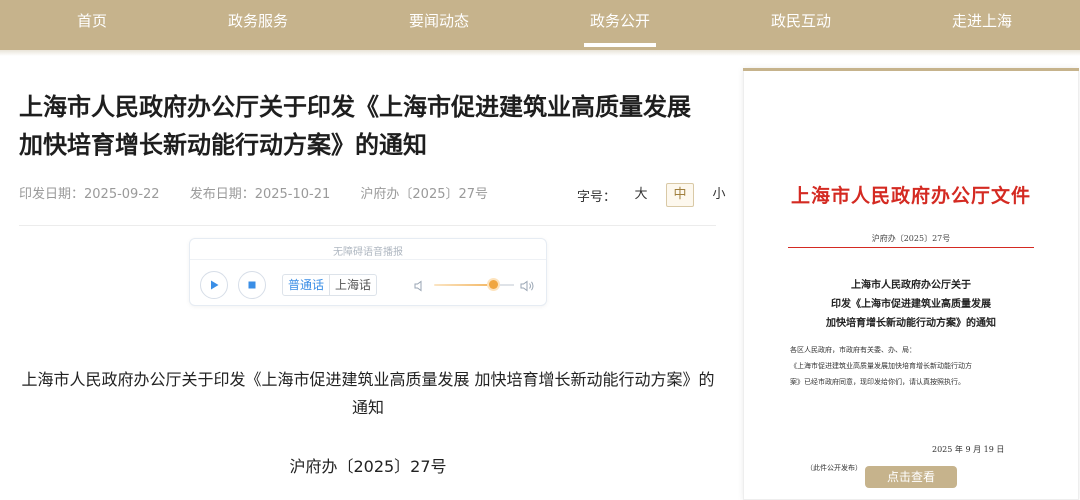 This screenshot has width=1080, height=500. Describe the element at coordinates (911, 238) in the screenshot. I see `doc-header-number: 沪府办〔2025〕27号` at that location.